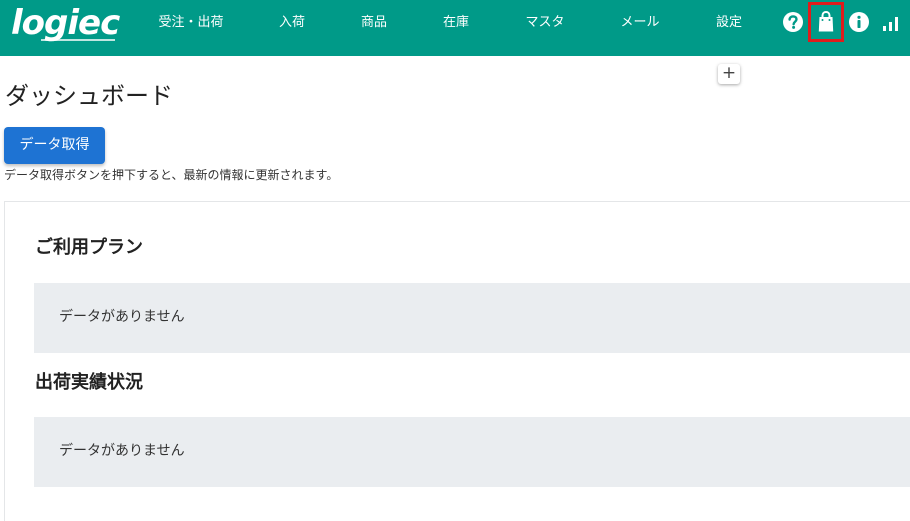  I want to click on section-title-shipping-results: 出荷実績状況, so click(89, 382).